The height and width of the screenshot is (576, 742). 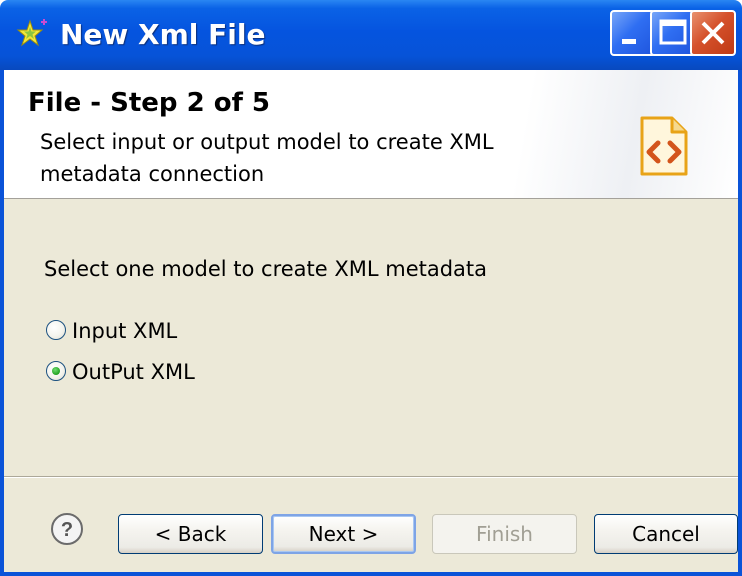 What do you see at coordinates (56, 330) in the screenshot?
I see `radio-unselected-icon` at bounding box center [56, 330].